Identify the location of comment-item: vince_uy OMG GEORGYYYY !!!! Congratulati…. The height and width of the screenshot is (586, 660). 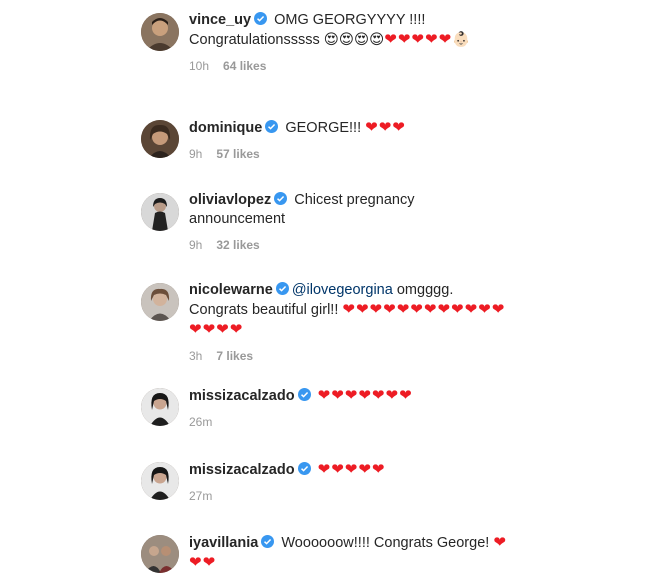
(326, 42).